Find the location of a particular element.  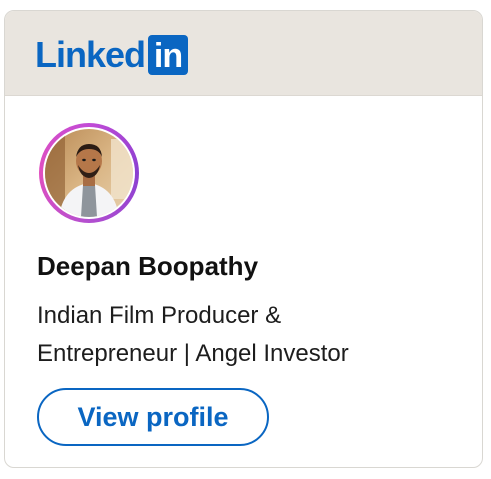

linkedin-logo-mark: in is located at coordinates (168, 55).